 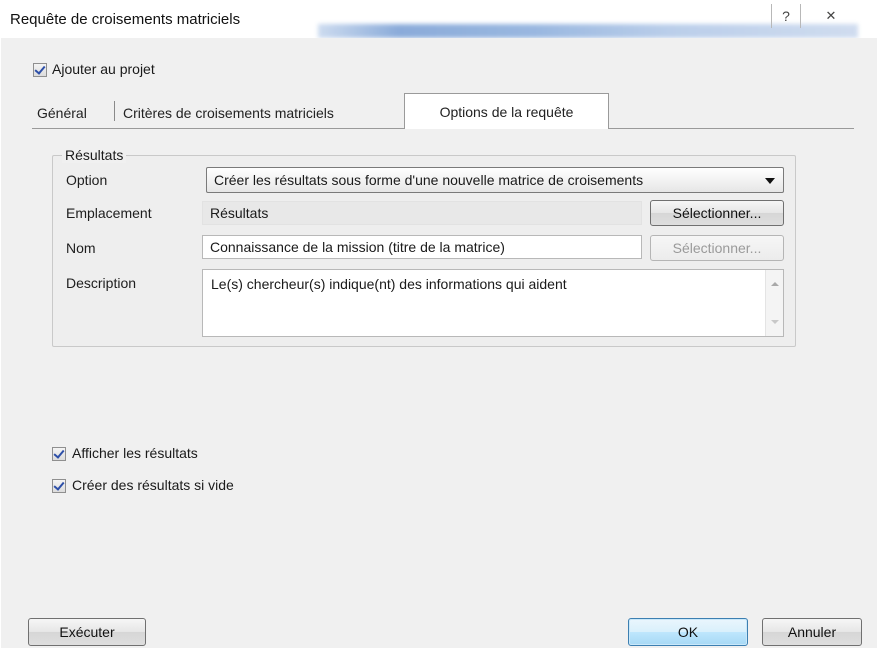 I want to click on ok-button: OK, so click(x=688, y=632).